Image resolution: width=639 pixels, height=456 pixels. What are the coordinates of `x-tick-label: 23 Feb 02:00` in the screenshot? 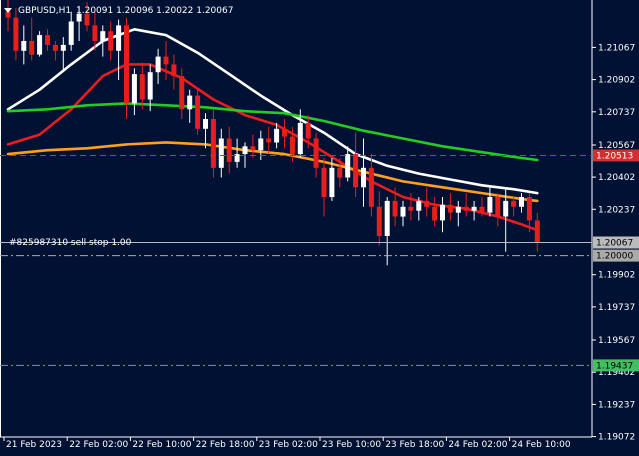 It's located at (288, 445).